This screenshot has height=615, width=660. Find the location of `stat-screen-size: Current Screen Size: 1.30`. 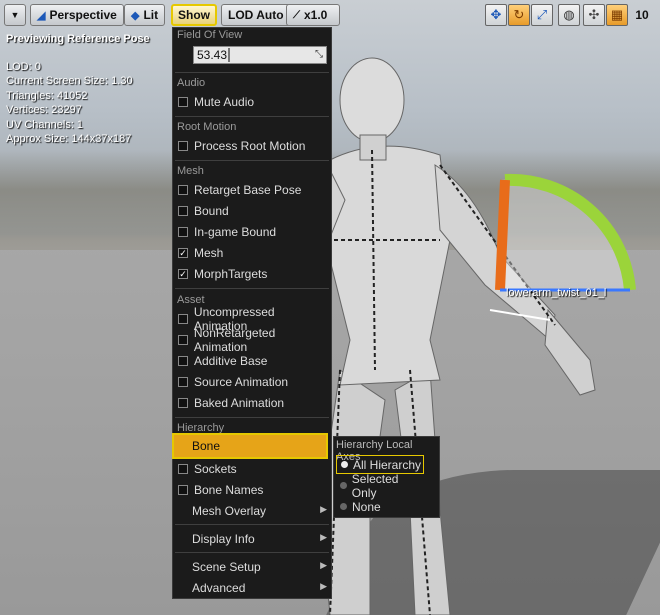

stat-screen-size: Current Screen Size: 1.30 is located at coordinates (69, 81).